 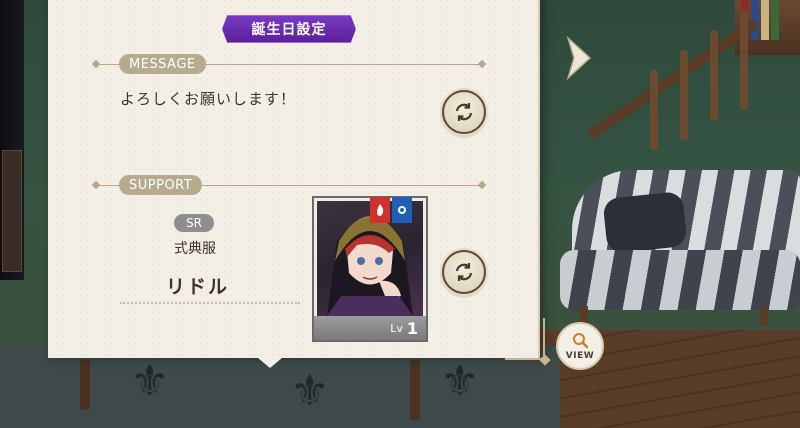 I want to click on view-label: VIEW, so click(x=580, y=356).